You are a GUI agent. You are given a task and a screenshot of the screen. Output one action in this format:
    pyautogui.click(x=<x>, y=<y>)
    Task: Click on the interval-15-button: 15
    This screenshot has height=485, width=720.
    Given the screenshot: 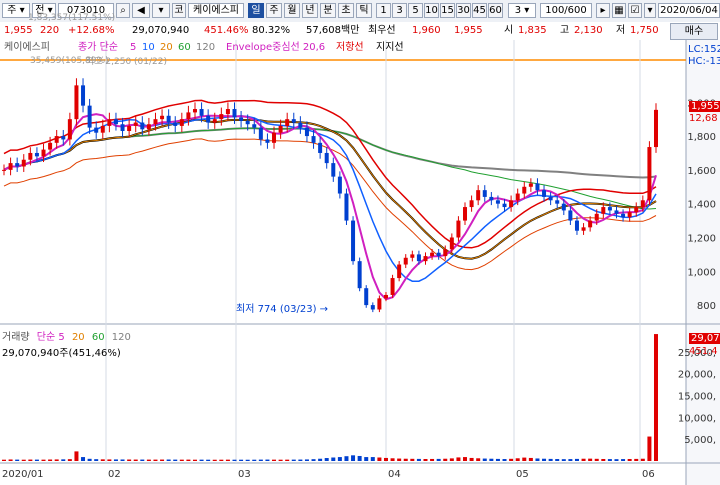 What is the action you would take?
    pyautogui.click(x=447, y=10)
    